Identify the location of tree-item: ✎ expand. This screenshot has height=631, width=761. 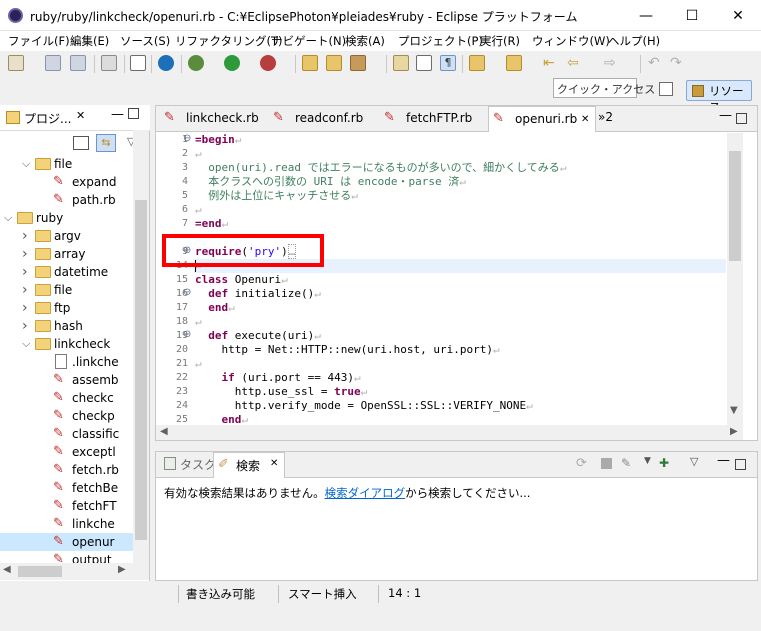
(66, 182).